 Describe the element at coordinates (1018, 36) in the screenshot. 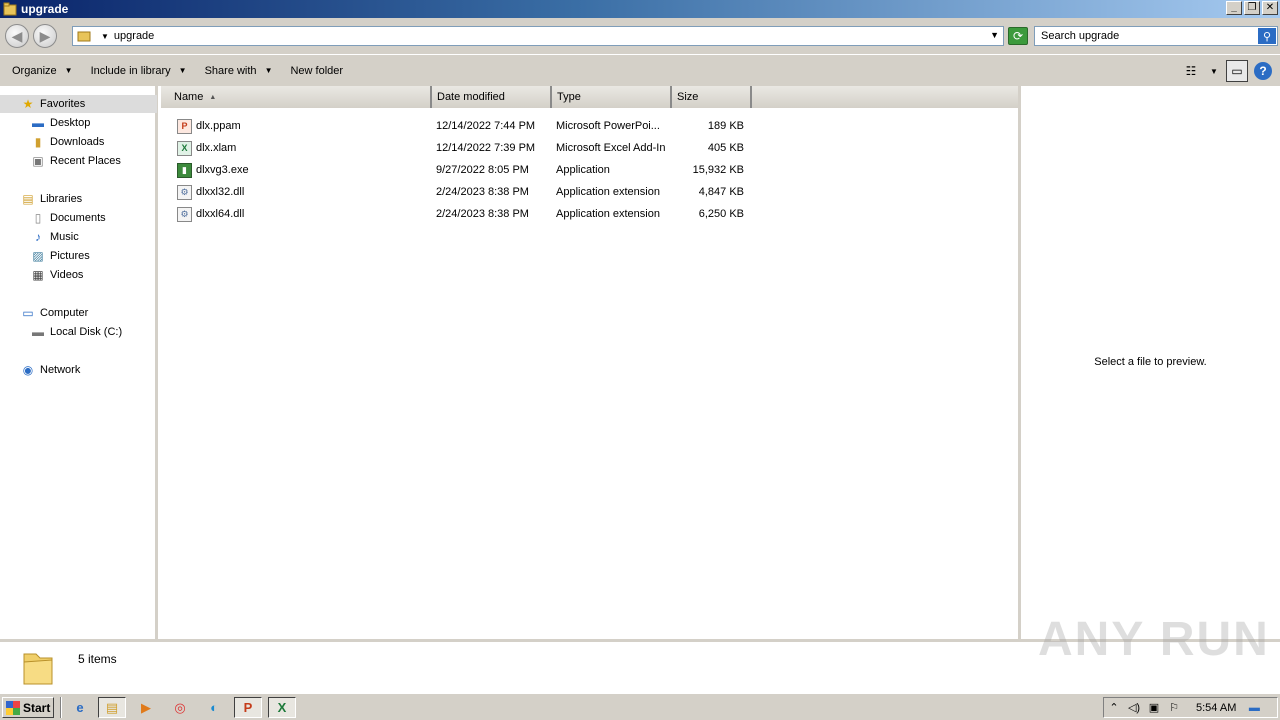

I see `refresh-button: ⟳` at that location.